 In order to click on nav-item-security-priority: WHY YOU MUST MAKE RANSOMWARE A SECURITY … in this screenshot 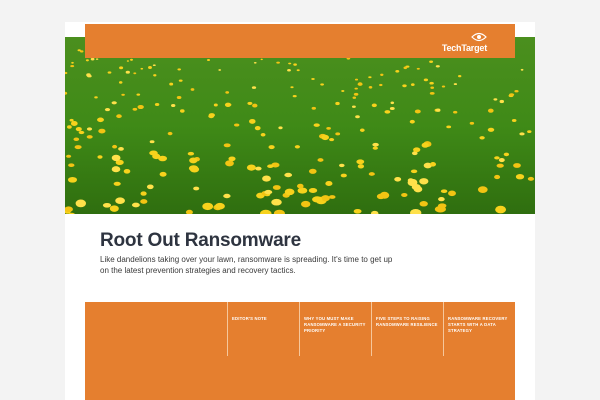, I will do `click(334, 329)`.